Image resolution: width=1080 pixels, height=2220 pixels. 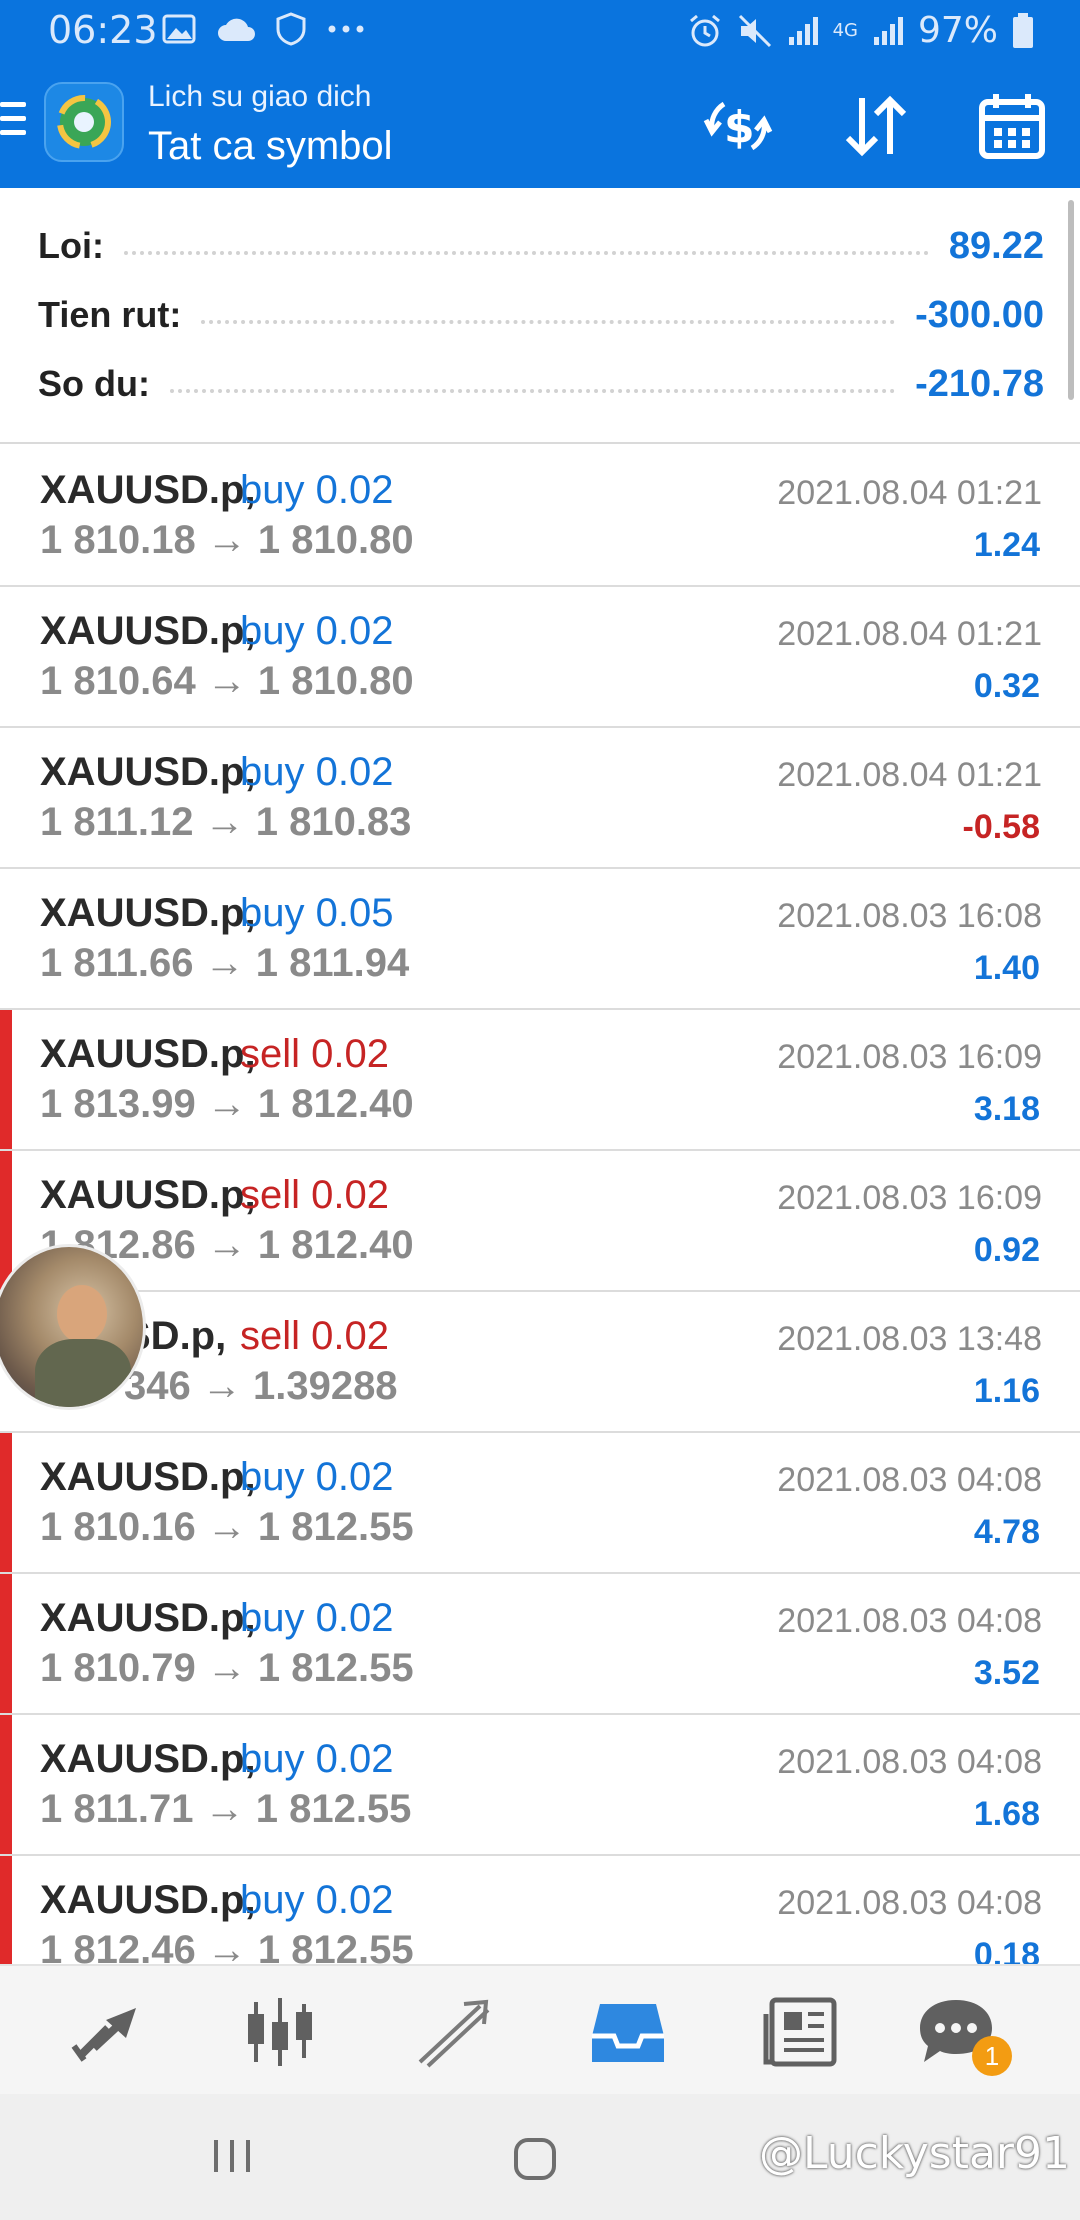 What do you see at coordinates (227, 1668) in the screenshot?
I see `deal-prices: 1 810.79 → 1 812.55` at bounding box center [227, 1668].